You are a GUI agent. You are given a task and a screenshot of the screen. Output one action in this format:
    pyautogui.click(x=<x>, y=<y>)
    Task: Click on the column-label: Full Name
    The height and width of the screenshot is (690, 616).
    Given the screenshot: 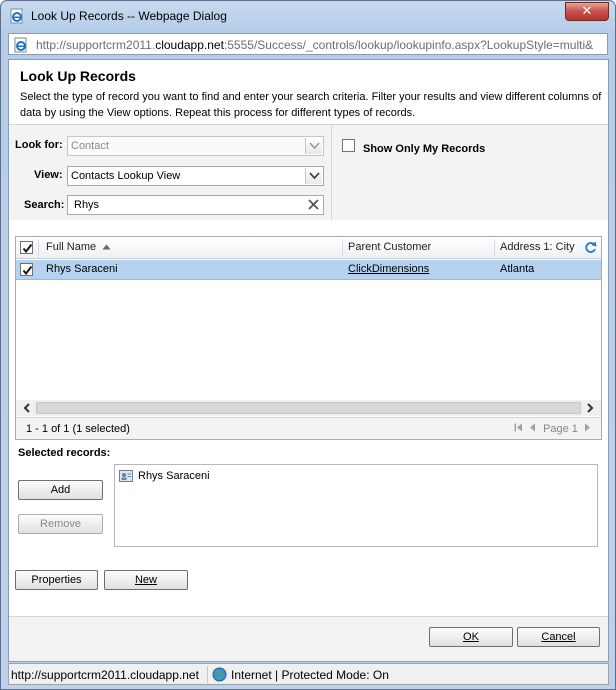 What is the action you would take?
    pyautogui.click(x=71, y=247)
    